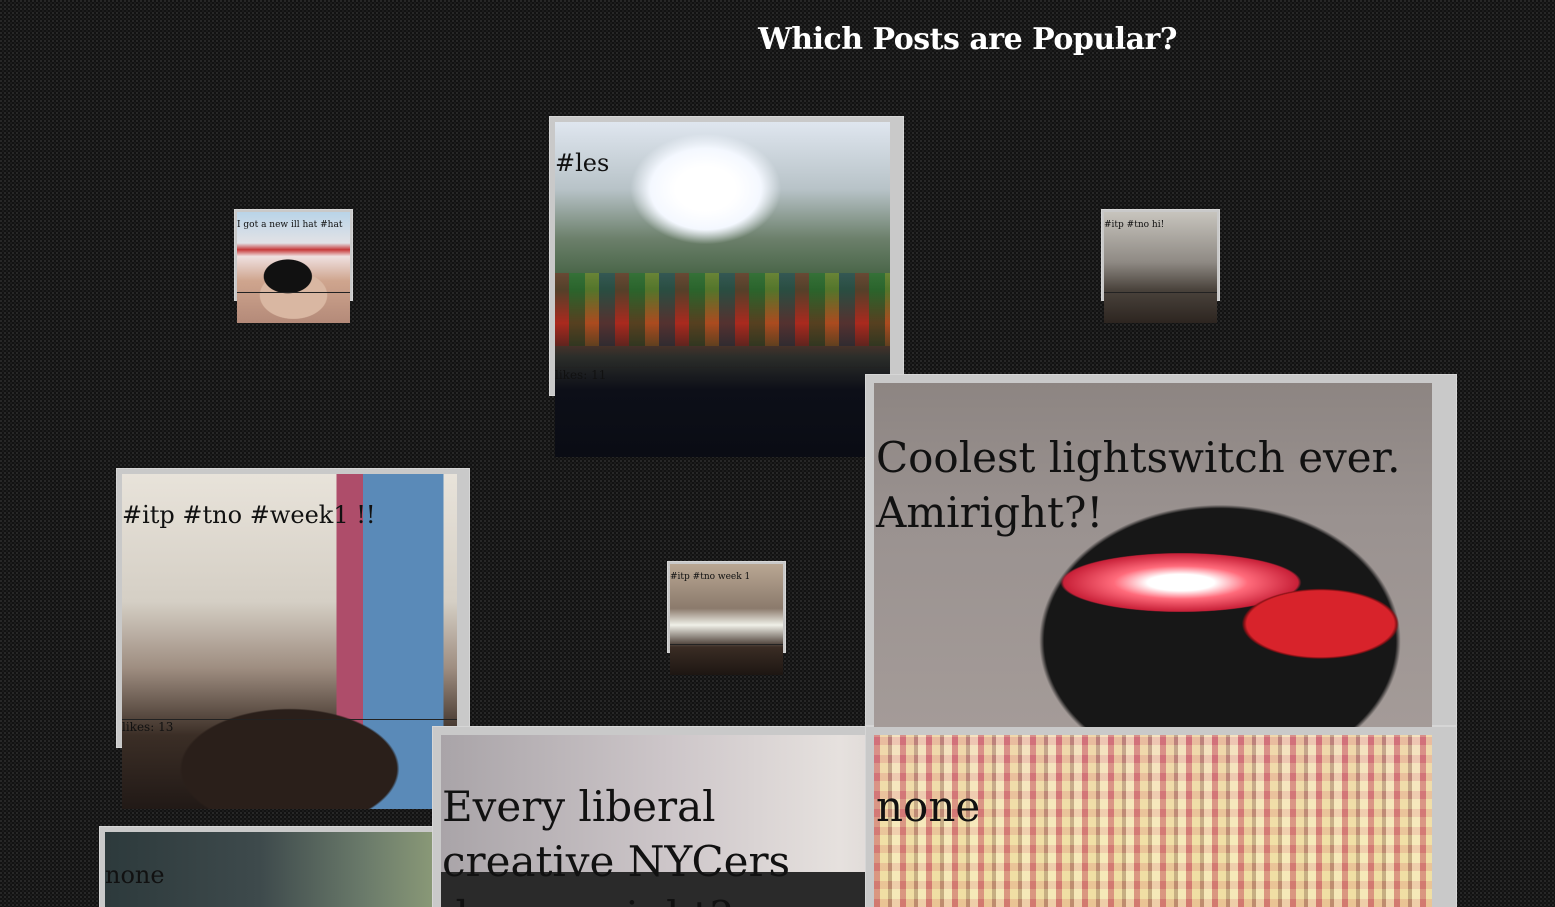 This screenshot has width=1555, height=907. What do you see at coordinates (293, 638) in the screenshot?
I see `post-card-week1: #itp #tno #week1 !! likes: 13` at bounding box center [293, 638].